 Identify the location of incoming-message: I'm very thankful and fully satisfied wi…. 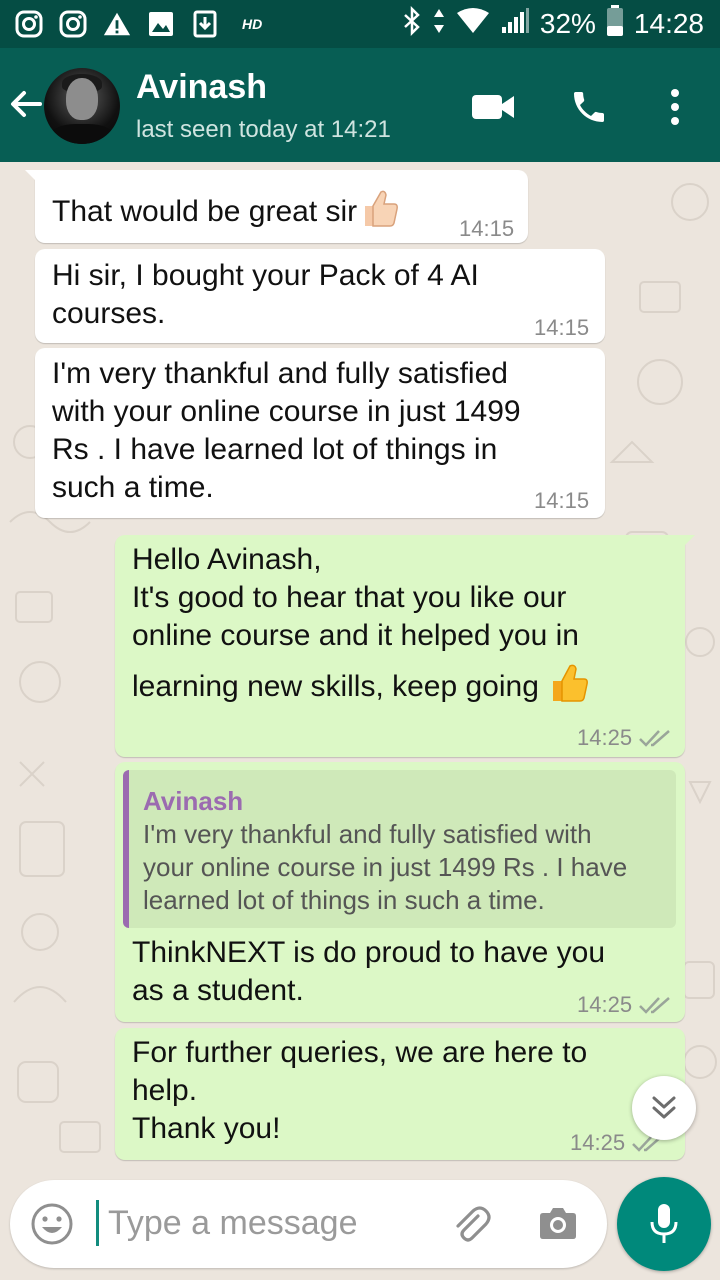
(320, 433).